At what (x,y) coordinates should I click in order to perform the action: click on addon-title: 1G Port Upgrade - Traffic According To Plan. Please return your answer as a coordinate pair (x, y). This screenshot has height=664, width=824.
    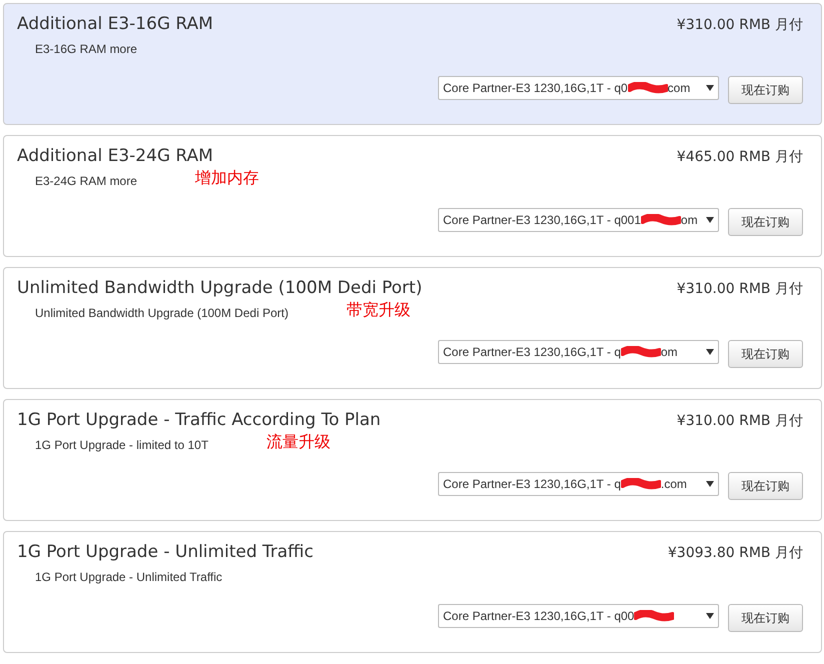
    Looking at the image, I should click on (199, 420).